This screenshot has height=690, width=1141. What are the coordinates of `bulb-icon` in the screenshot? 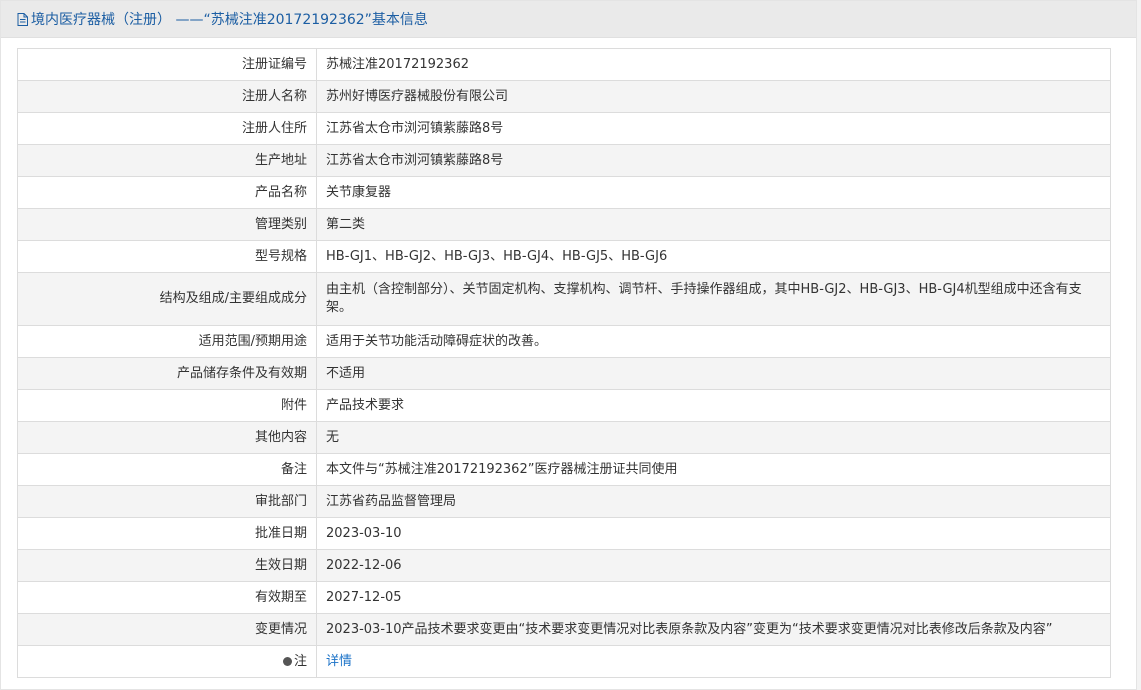 It's located at (287, 661).